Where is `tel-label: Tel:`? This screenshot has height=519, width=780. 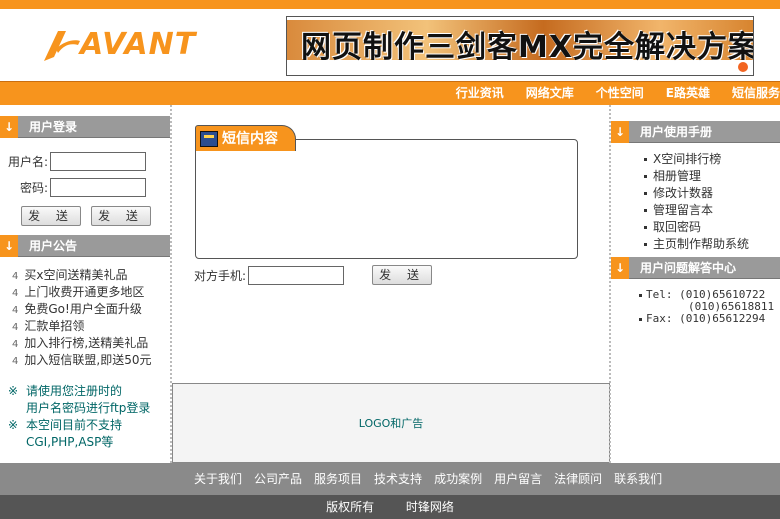
tel-label: Tel: is located at coordinates (659, 294).